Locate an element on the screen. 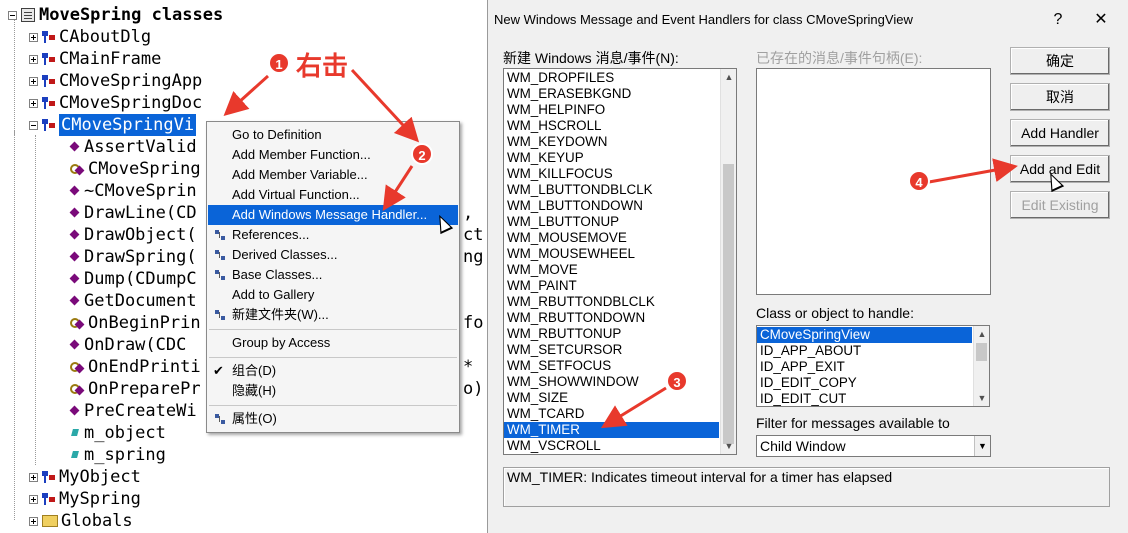 This screenshot has width=1128, height=533. message-list-item: WM_DROPFILES is located at coordinates (611, 78).